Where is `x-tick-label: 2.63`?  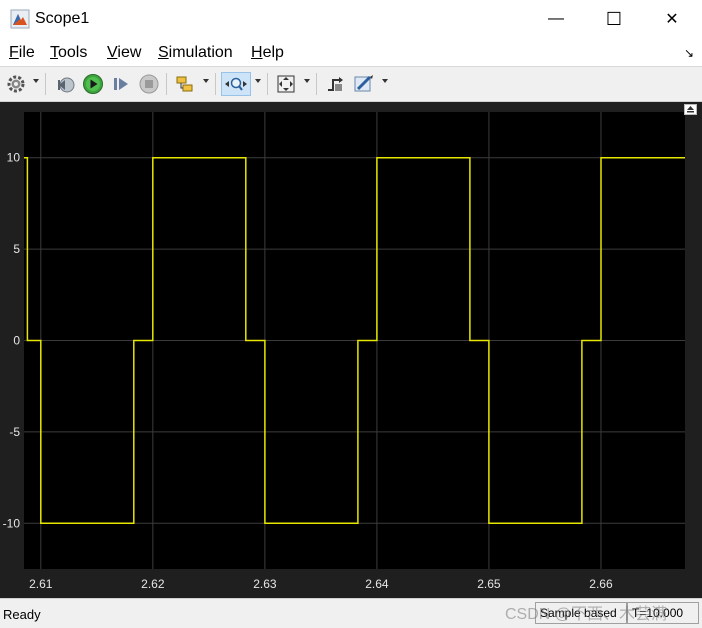 x-tick-label: 2.63 is located at coordinates (265, 584).